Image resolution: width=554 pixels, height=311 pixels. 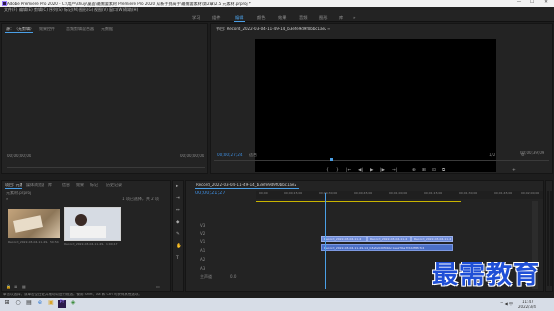 What do you see at coordinates (40, 304) in the screenshot?
I see `edge-browser-icon: e` at bounding box center [40, 304].